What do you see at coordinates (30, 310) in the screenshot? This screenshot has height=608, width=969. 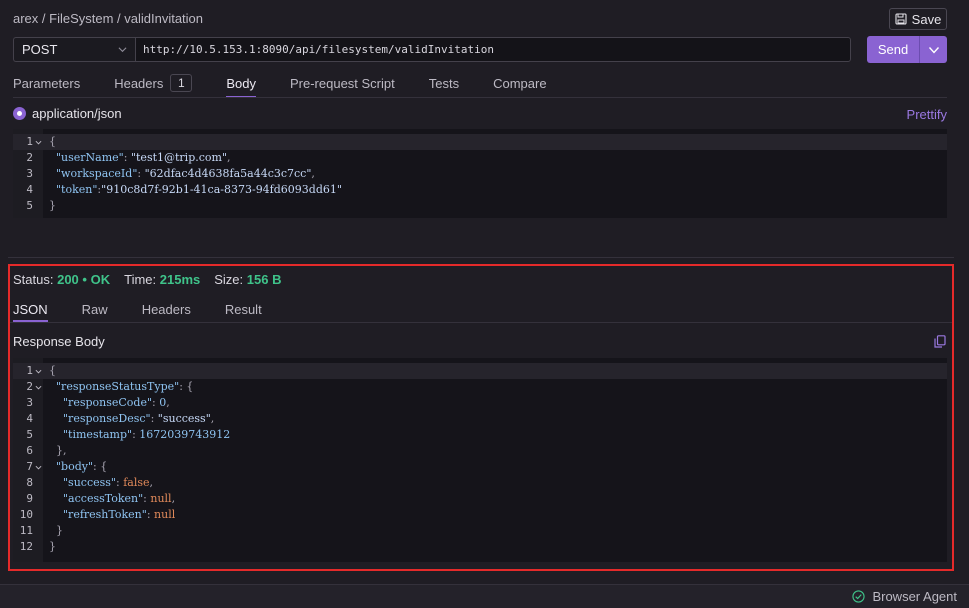 I see `tab-json: JSON` at bounding box center [30, 310].